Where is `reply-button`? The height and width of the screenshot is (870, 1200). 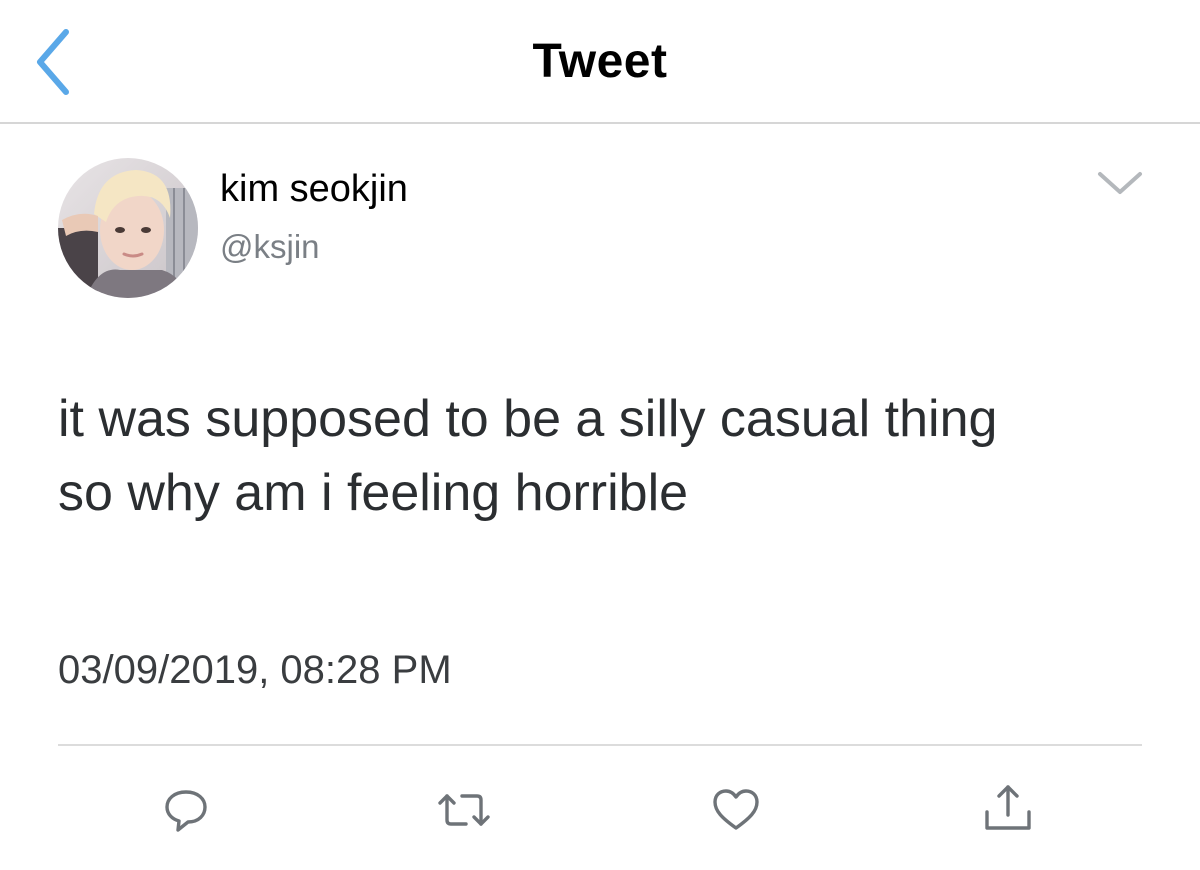 reply-button is located at coordinates (186, 810).